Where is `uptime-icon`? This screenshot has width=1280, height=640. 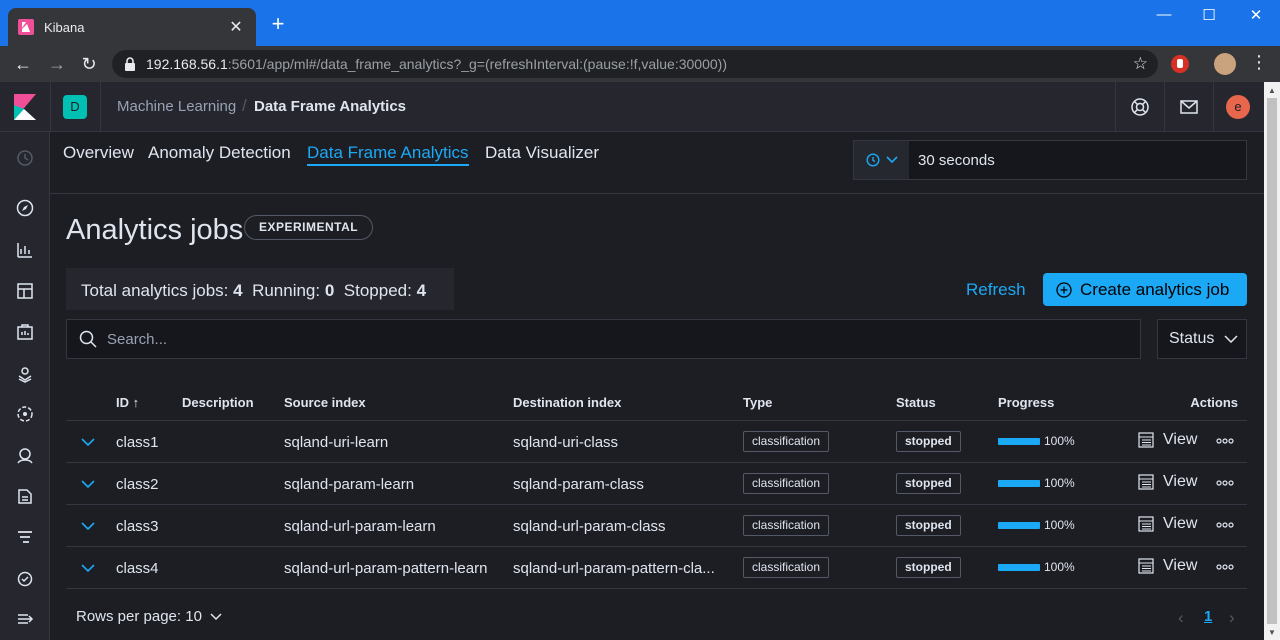
uptime-icon is located at coordinates (25, 578).